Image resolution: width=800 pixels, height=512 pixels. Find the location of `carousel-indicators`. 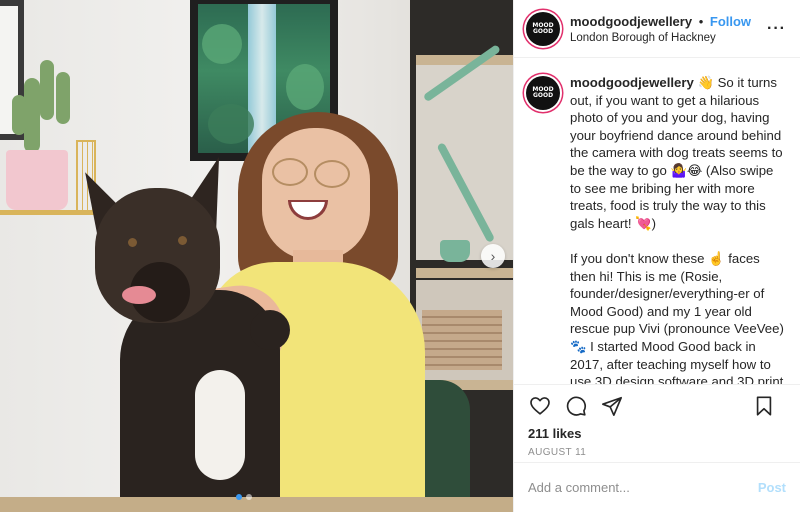

carousel-indicators is located at coordinates (244, 497).